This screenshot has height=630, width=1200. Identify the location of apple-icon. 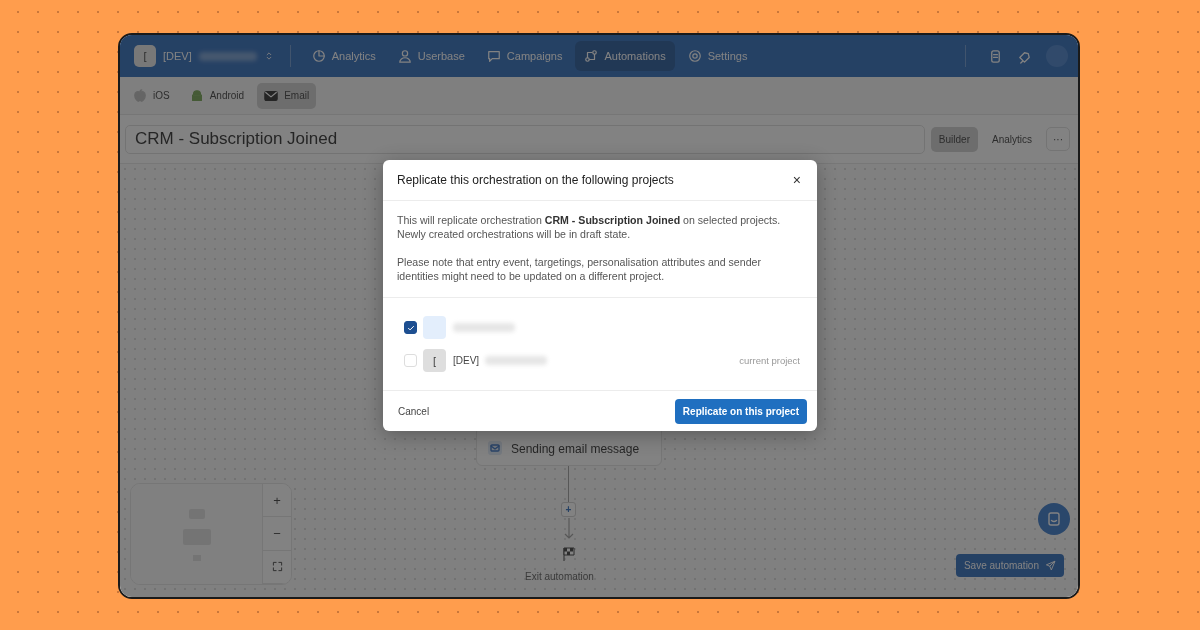
(140, 95).